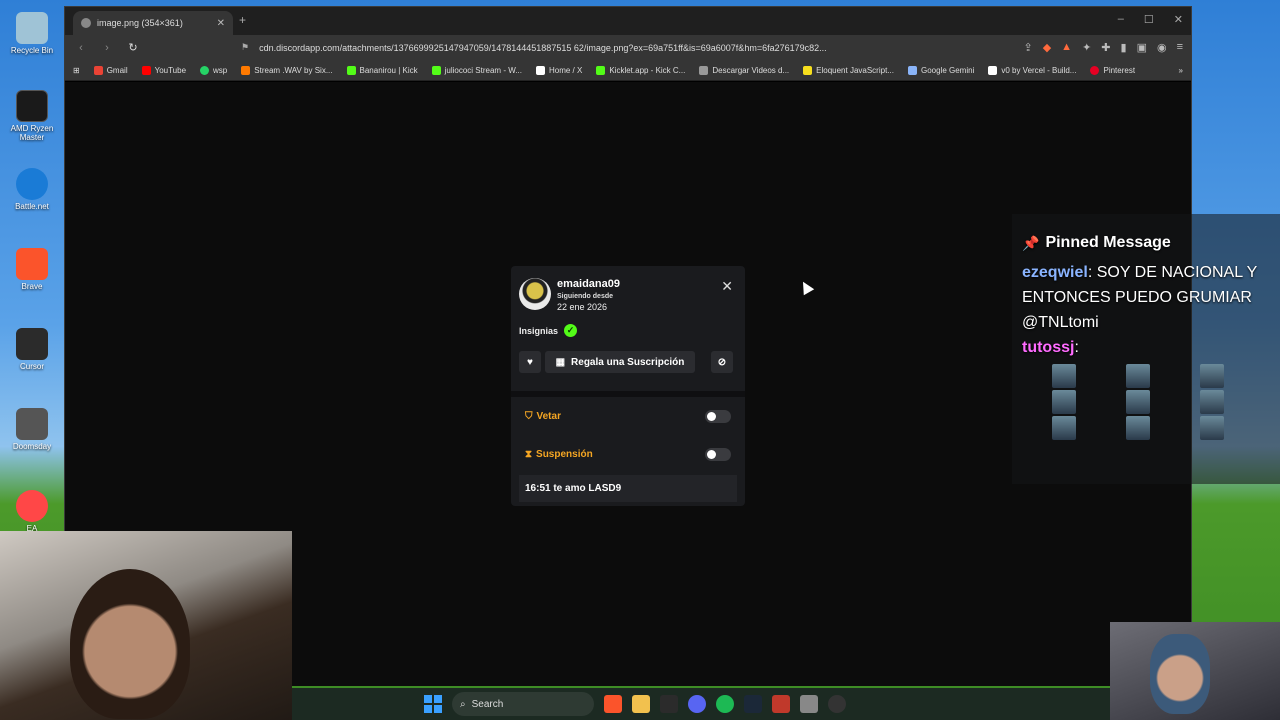 The image size is (1280, 720). What do you see at coordinates (1027, 47) in the screenshot?
I see `share-icon: ⇪` at bounding box center [1027, 47].